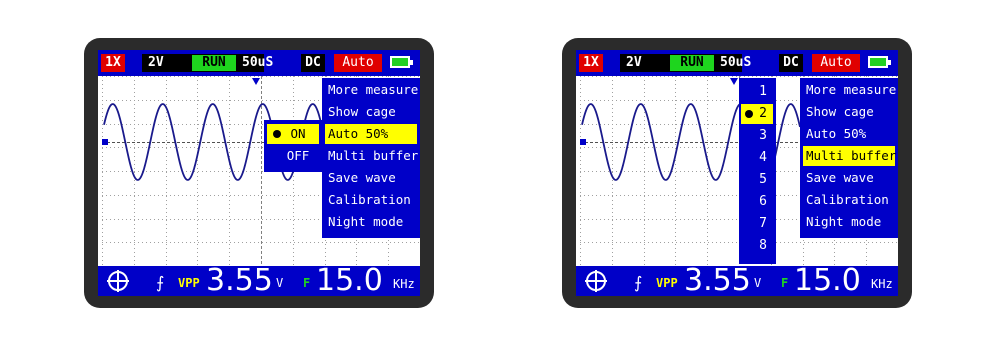 This screenshot has height=351, width=1000. I want to click on buffer-option-6: 6, so click(757, 202).